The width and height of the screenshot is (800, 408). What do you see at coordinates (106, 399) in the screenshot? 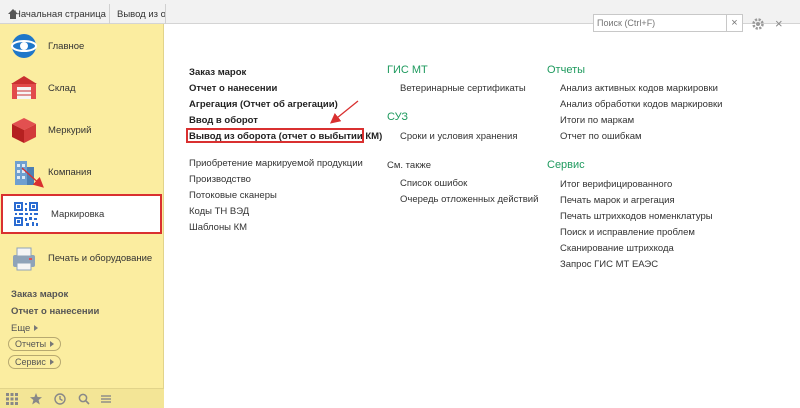
I see `menu-icon` at bounding box center [106, 399].